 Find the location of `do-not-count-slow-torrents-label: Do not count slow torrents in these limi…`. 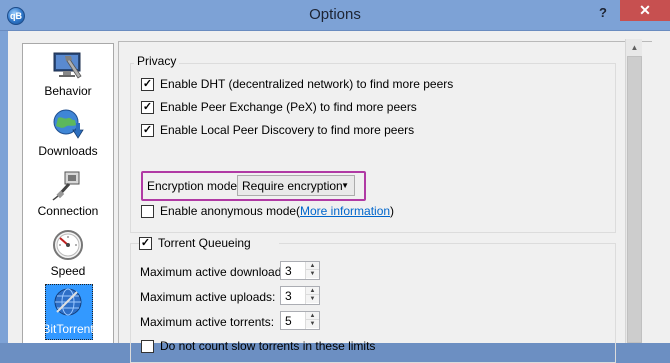

do-not-count-slow-torrents-label: Do not count slow torrents in these limi… is located at coordinates (268, 346).